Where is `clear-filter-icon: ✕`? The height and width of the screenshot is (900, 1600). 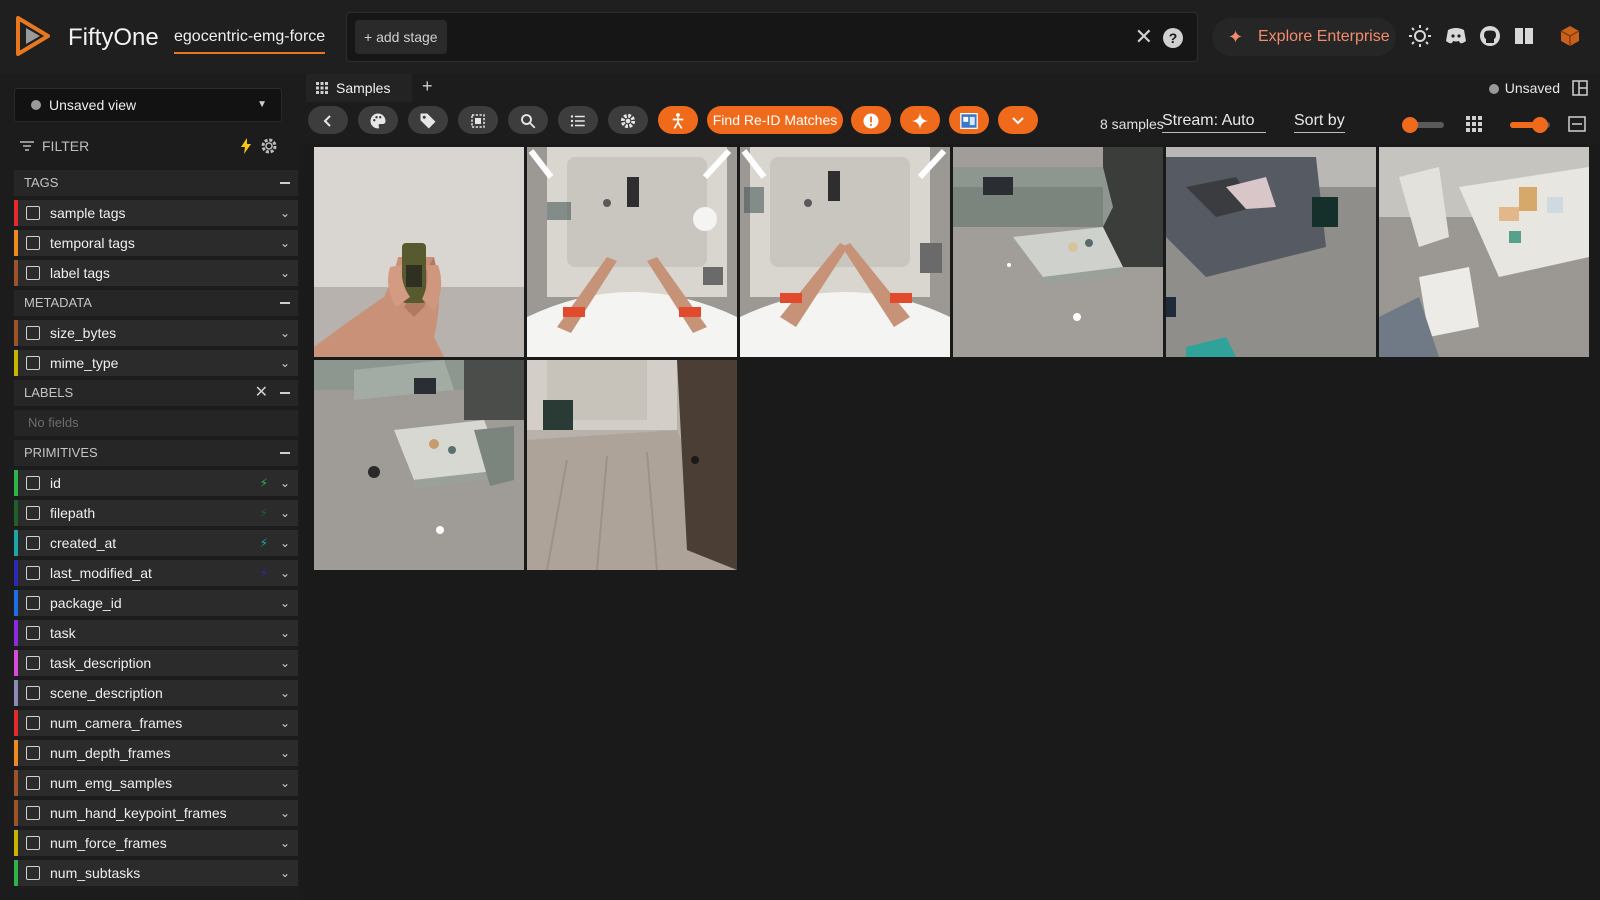
clear-filter-icon: ✕ is located at coordinates (261, 393).